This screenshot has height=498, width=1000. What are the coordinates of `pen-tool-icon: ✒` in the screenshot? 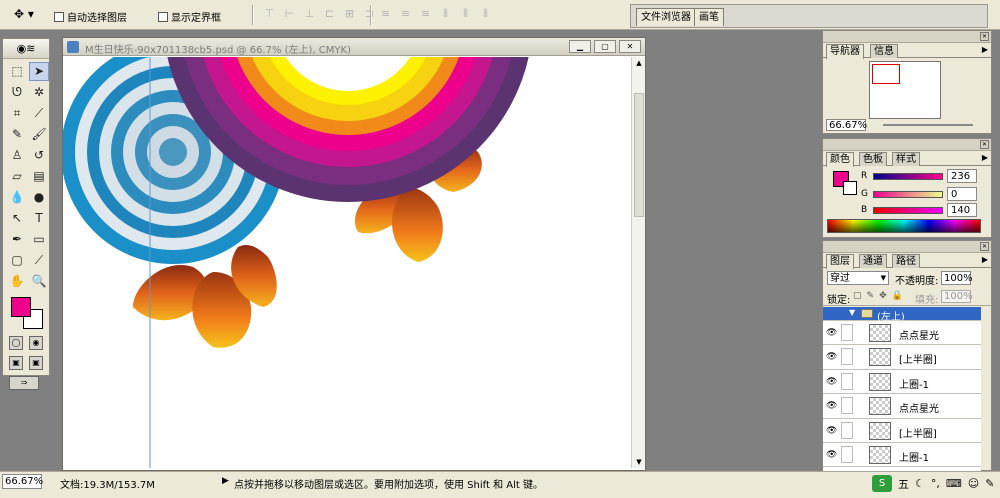 It's located at (17, 239).